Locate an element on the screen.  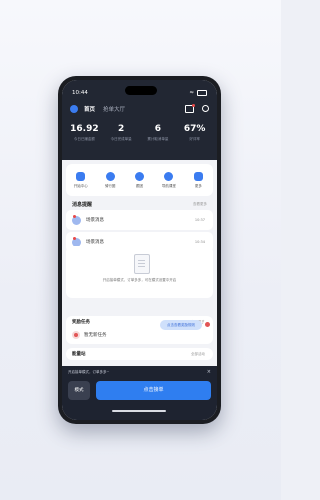
user-icon is located at coordinates (205, 108).